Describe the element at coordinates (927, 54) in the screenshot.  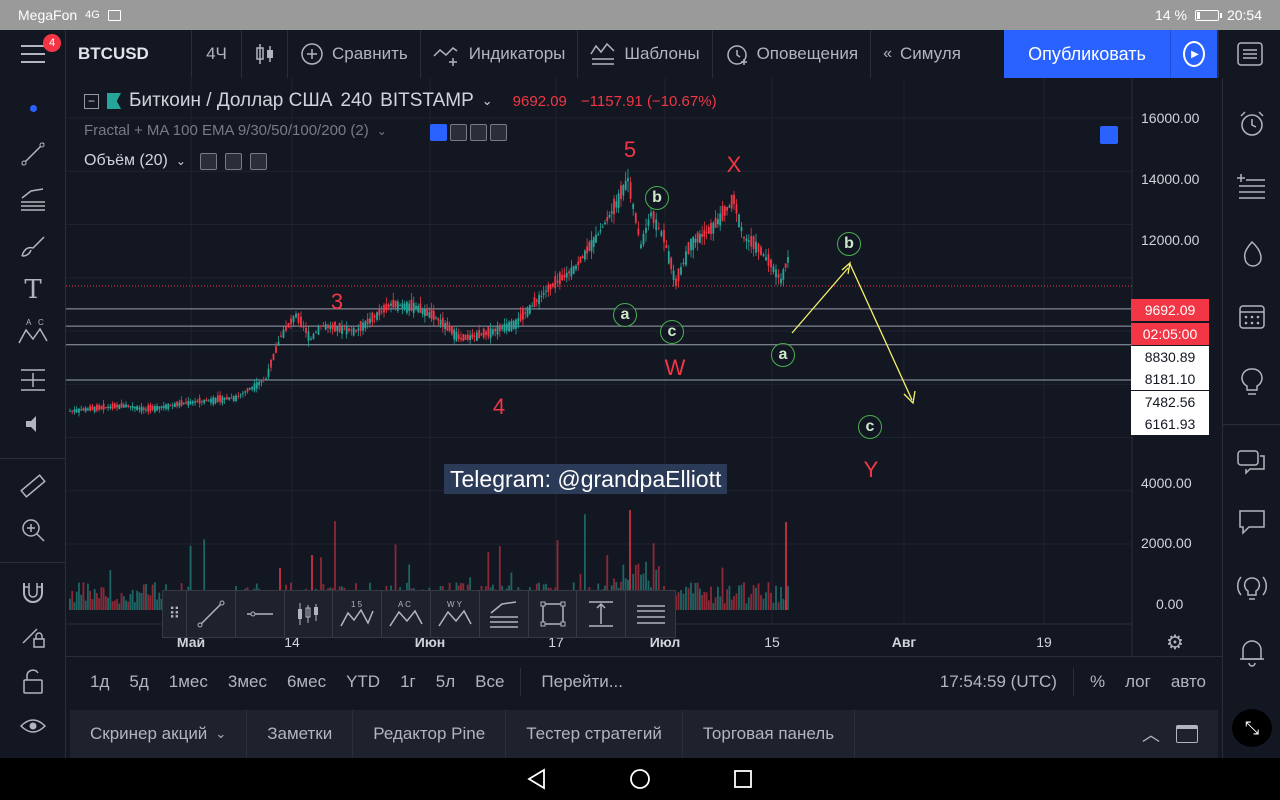
I see `replay-button: « Симуля` at that location.